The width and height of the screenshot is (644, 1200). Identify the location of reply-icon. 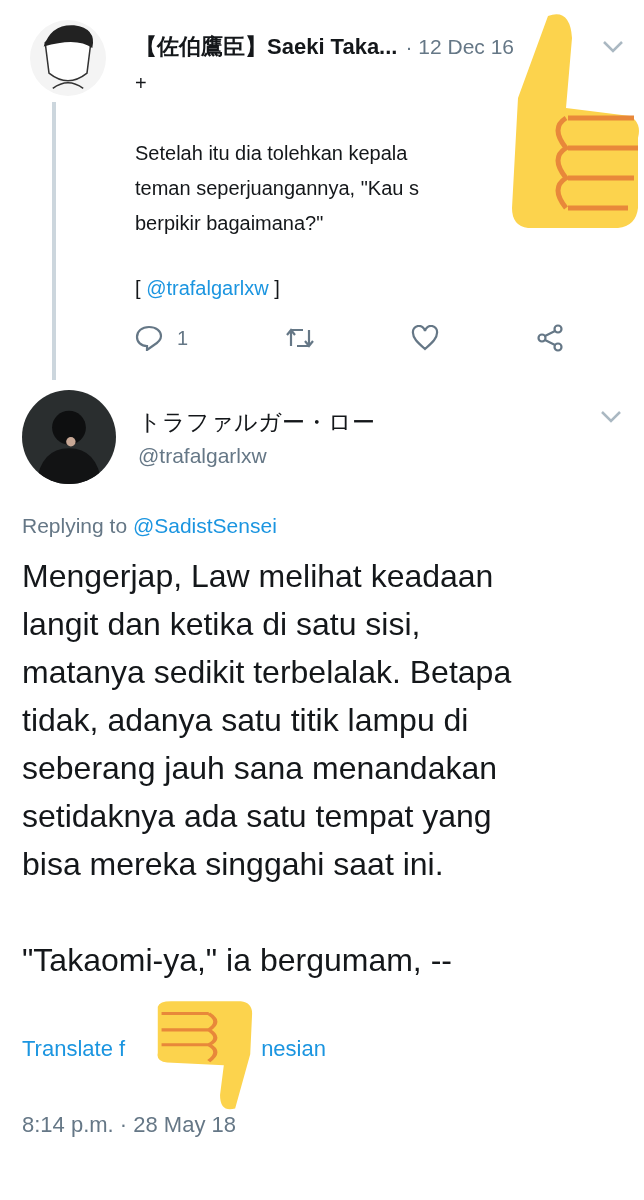
(149, 338).